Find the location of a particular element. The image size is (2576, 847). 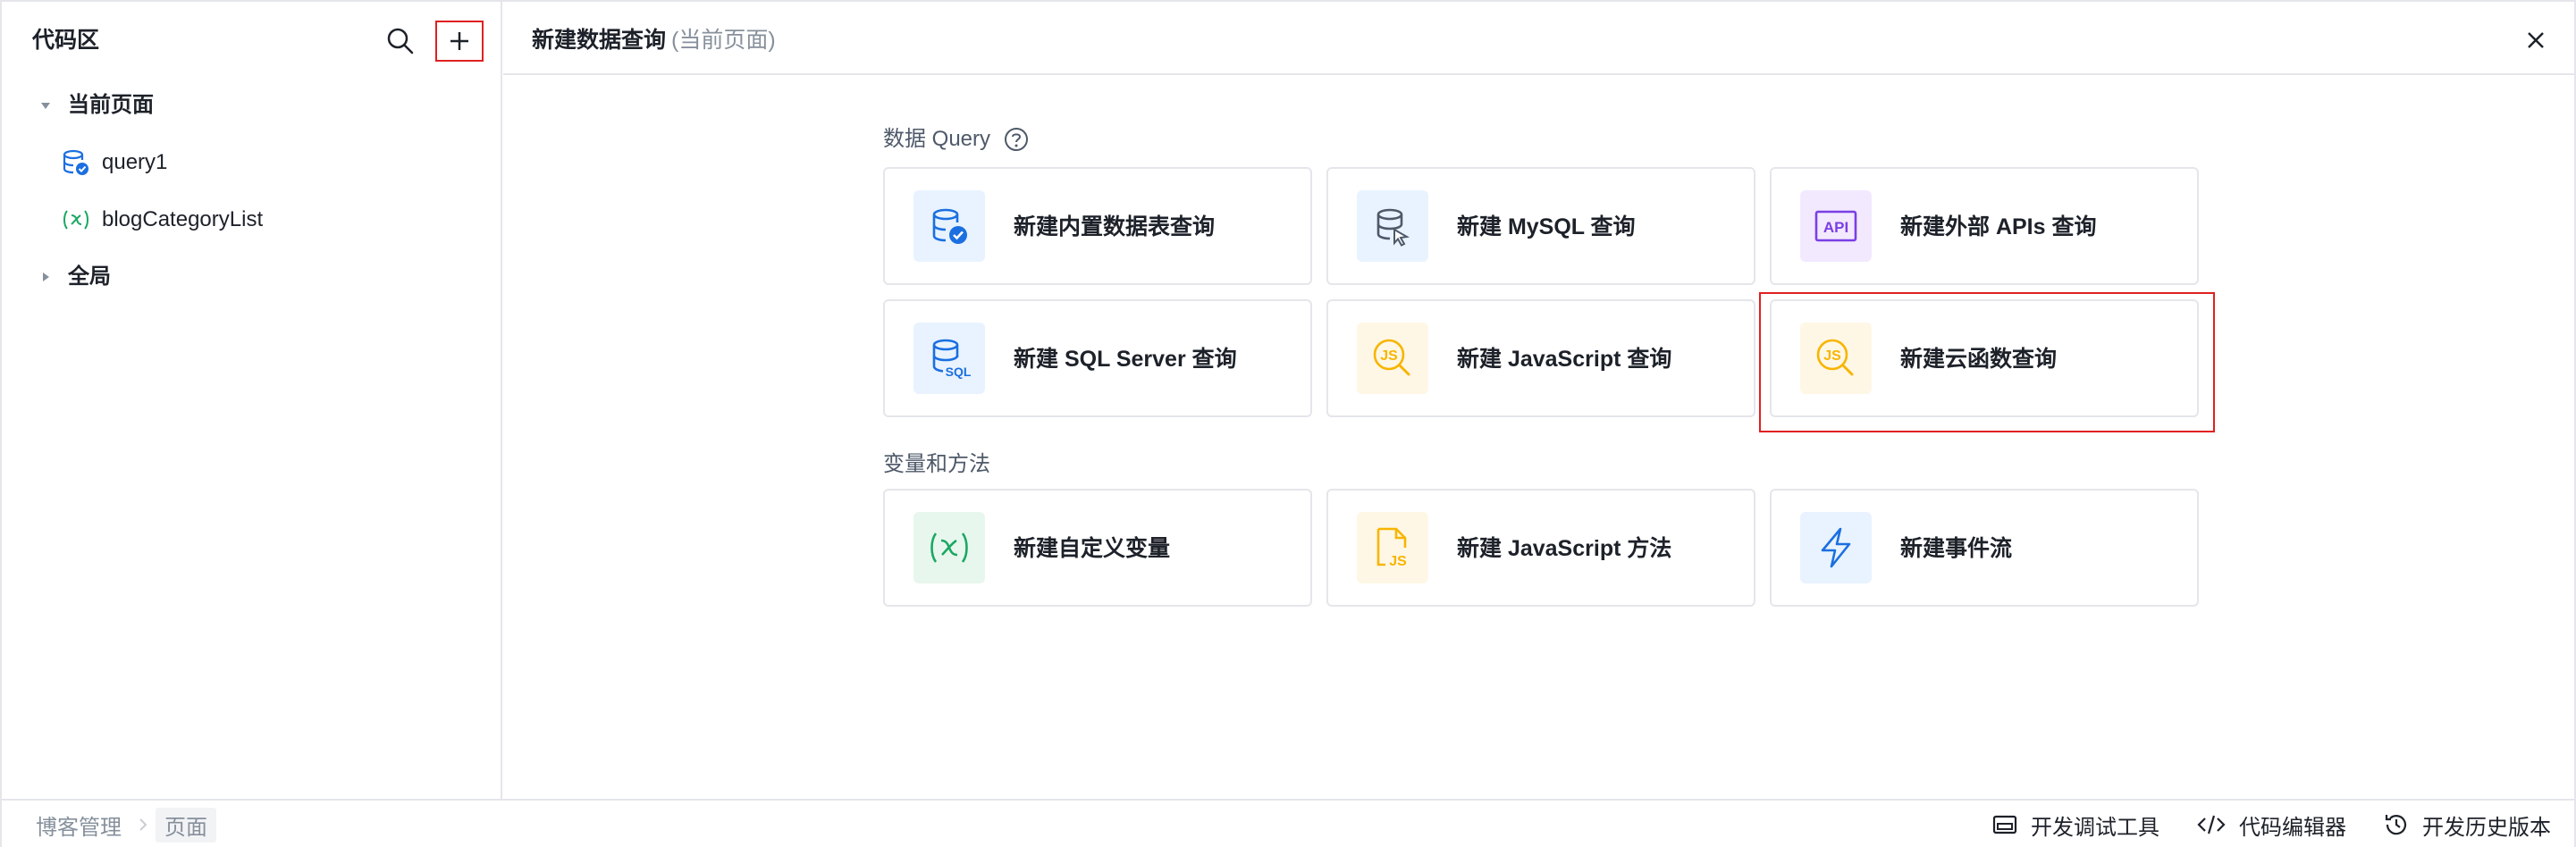

tree-node-global: 全局 is located at coordinates (75, 277).